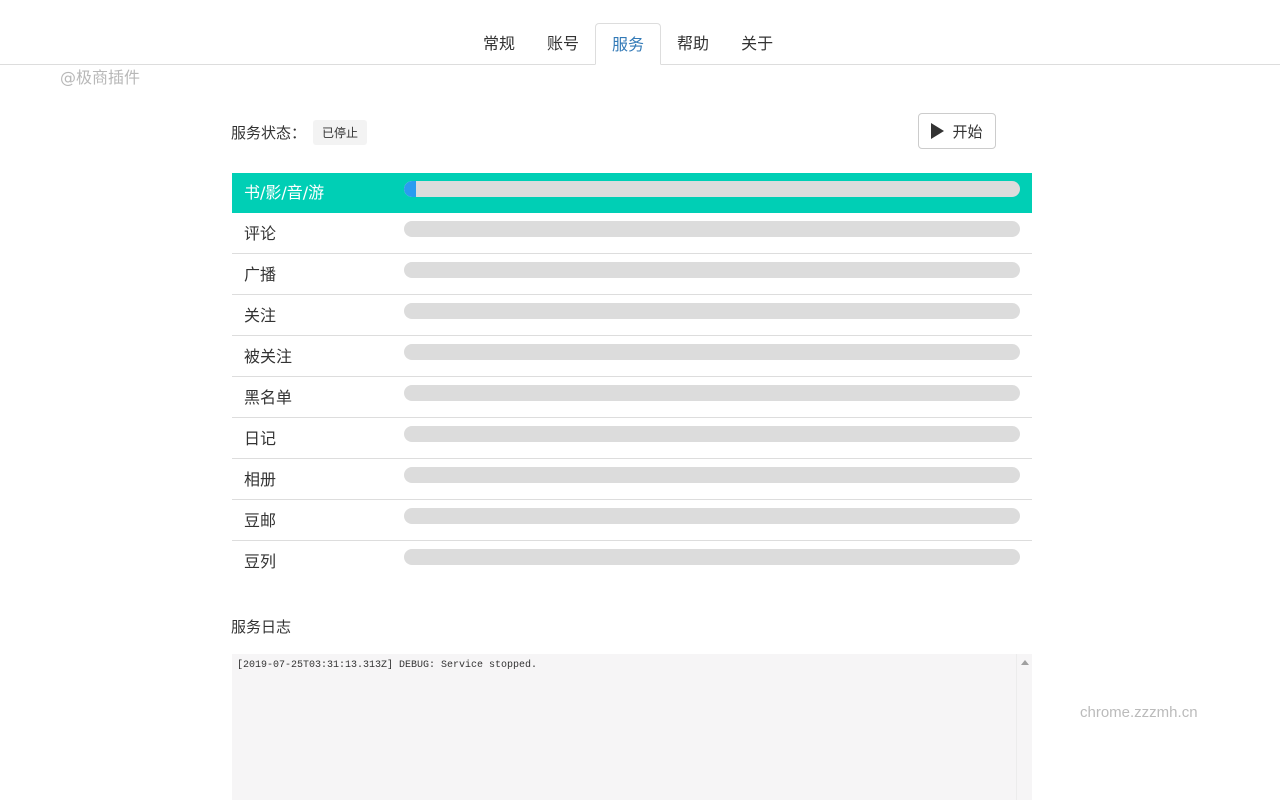 The image size is (1280, 800). I want to click on scroll-up-arrow-icon, so click(1025, 662).